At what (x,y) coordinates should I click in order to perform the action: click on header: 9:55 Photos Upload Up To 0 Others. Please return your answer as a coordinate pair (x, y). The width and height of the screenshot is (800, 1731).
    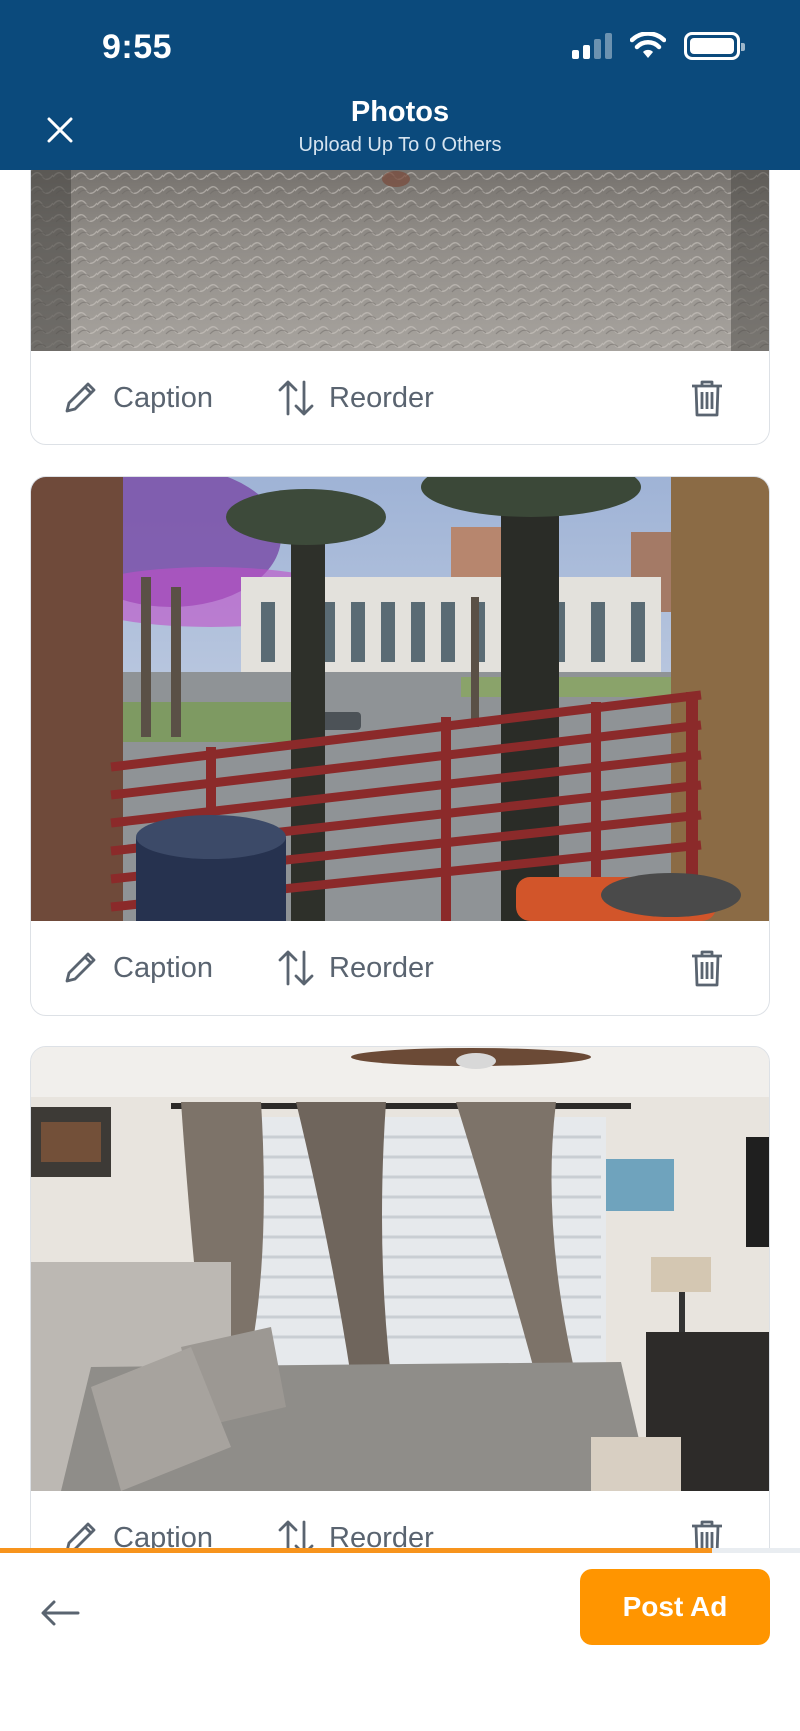
    Looking at the image, I should click on (400, 85).